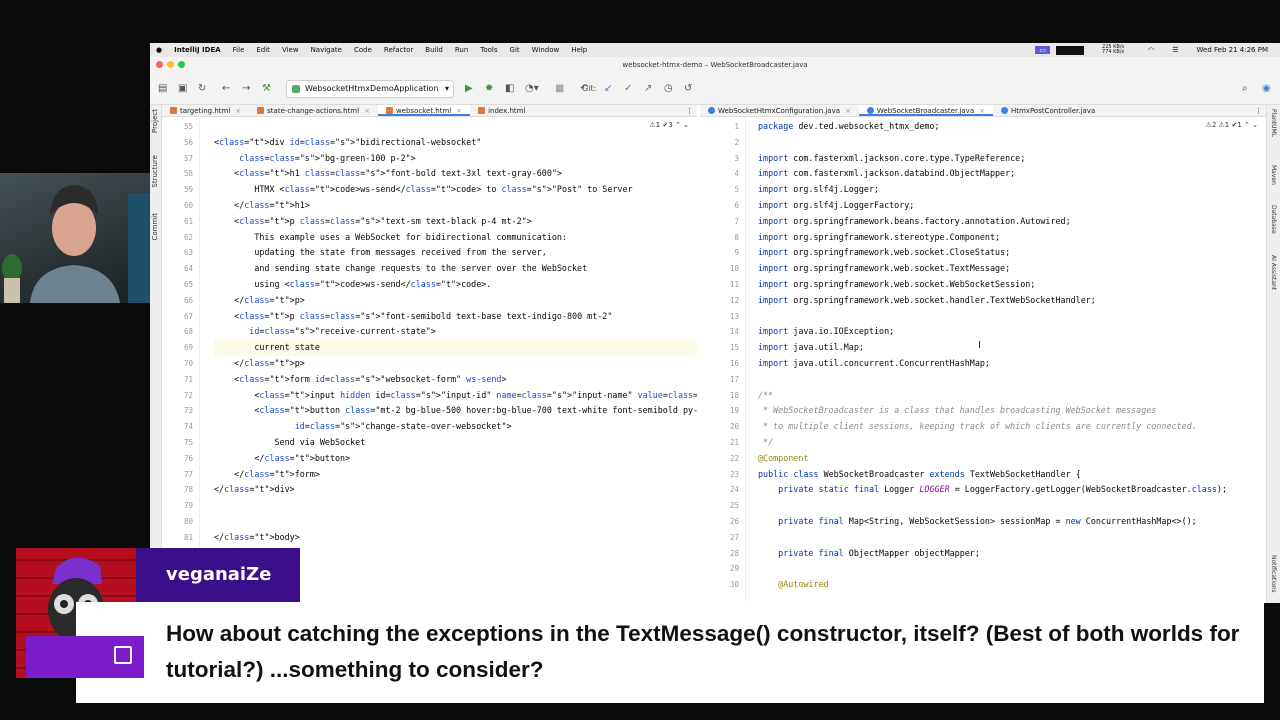 The image size is (1280, 720). What do you see at coordinates (226, 89) in the screenshot?
I see `back-icon: ←` at bounding box center [226, 89].